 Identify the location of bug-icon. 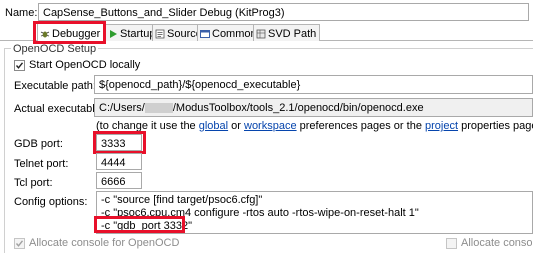
(45, 34).